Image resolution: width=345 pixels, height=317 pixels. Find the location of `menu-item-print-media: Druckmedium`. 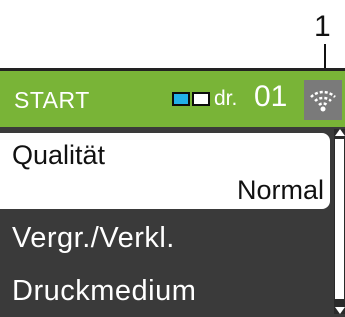

menu-item-print-media: Druckmedium is located at coordinates (178, 291).